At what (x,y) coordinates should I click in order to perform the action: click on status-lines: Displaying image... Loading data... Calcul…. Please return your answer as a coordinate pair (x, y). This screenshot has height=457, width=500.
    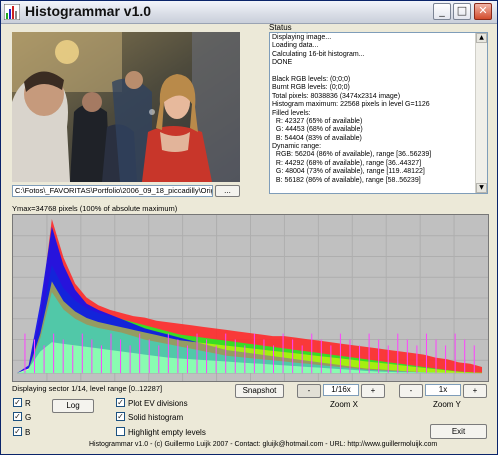
    Looking at the image, I should click on (373, 109).